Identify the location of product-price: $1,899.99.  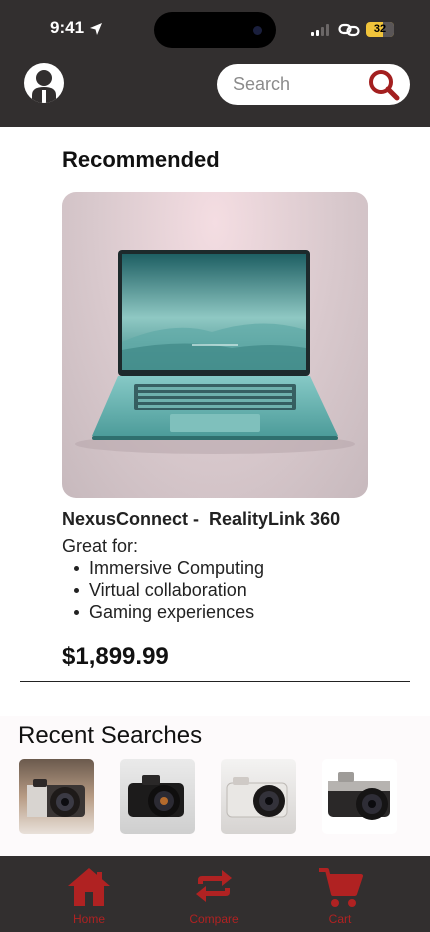
(115, 656).